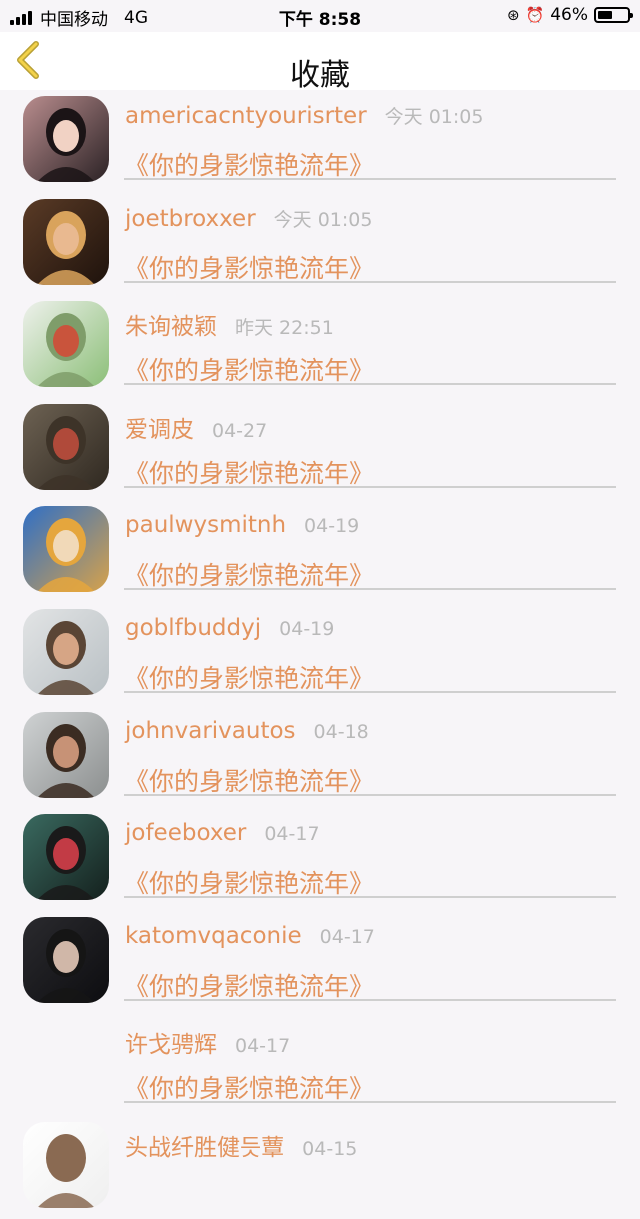  Describe the element at coordinates (535, 15) in the screenshot. I see `alarm-icon: ⏰` at that location.